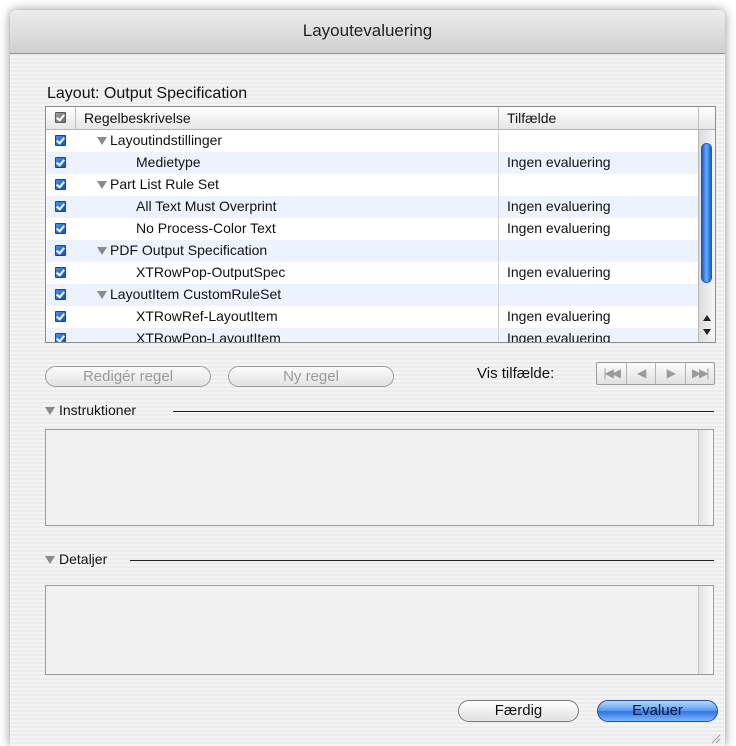  I want to click on scroll-down-arrow-icon, so click(707, 332).